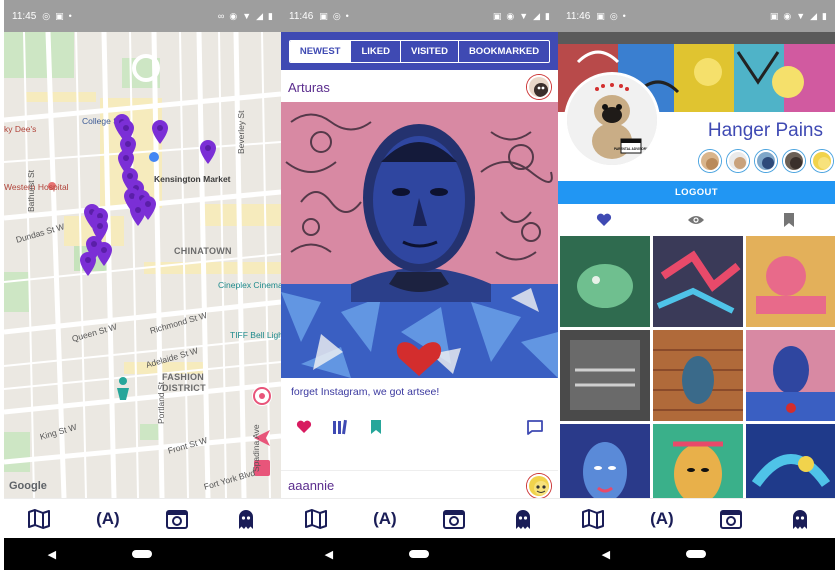 This screenshot has height=570, width=840. What do you see at coordinates (604, 220) in the screenshot?
I see `tab-liked` at bounding box center [604, 220].